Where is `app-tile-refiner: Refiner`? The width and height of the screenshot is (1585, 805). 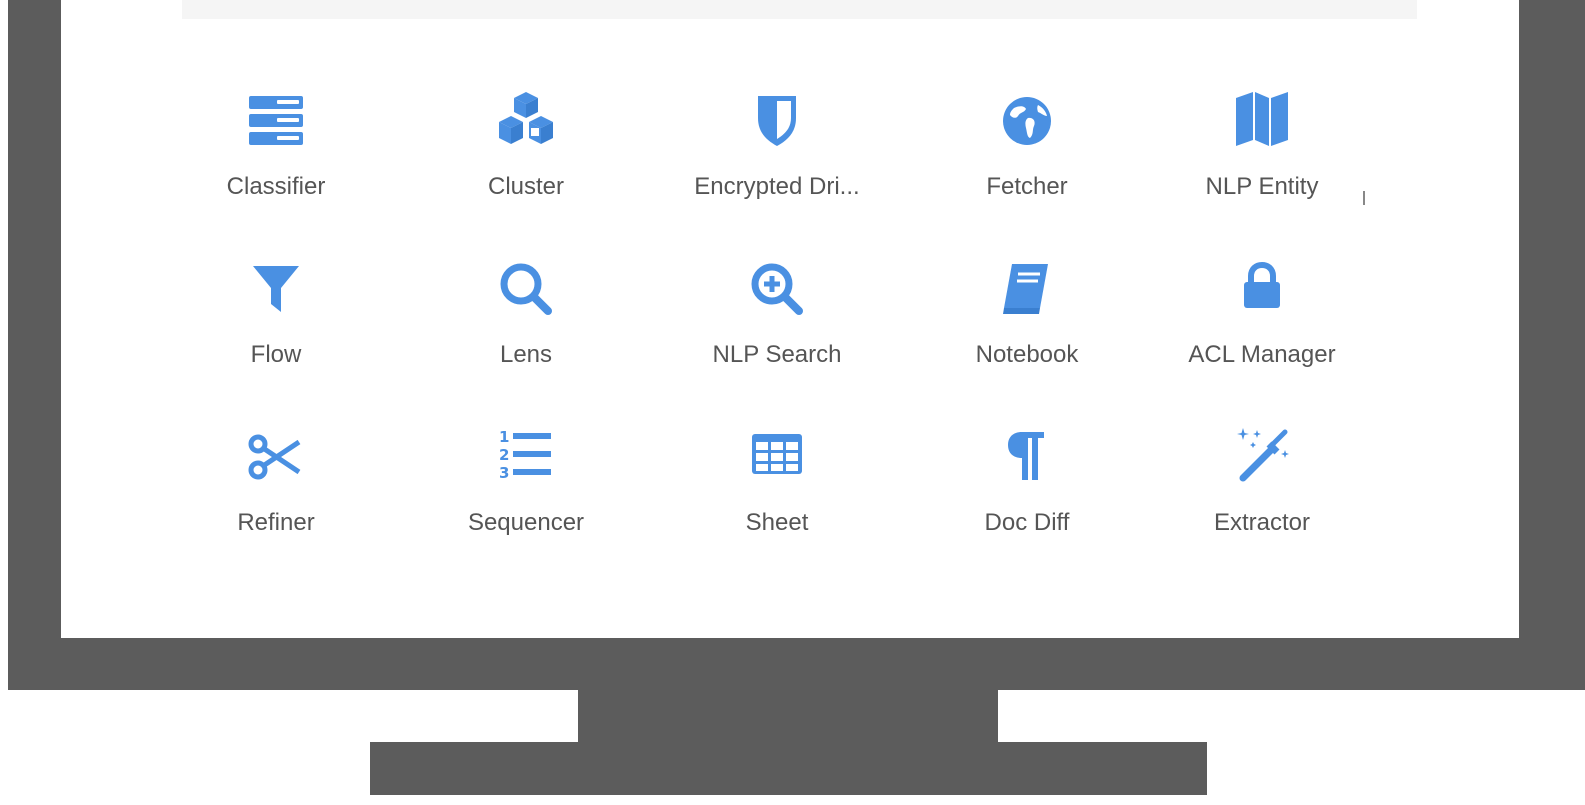
app-tile-refiner: Refiner is located at coordinates (276, 494).